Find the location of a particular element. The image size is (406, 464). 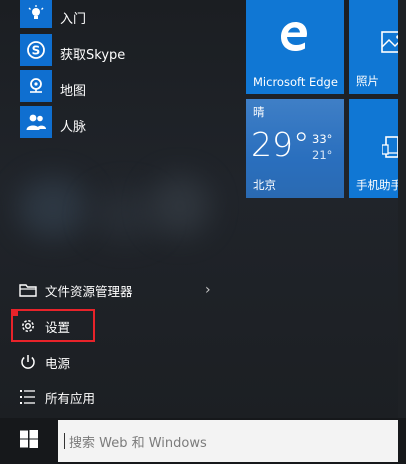

app-label: 获取Skype is located at coordinates (93, 55).